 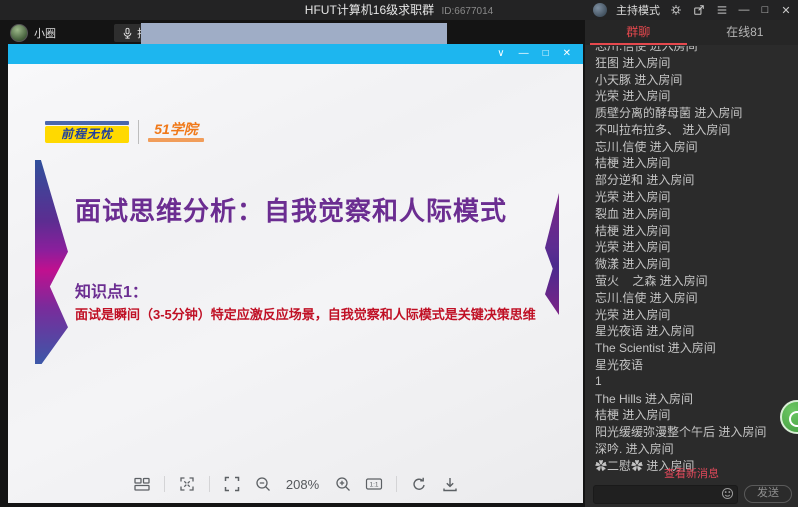 What do you see at coordinates (633, 213) in the screenshot?
I see `chat-message: 裂血 进入房间` at bounding box center [633, 213].